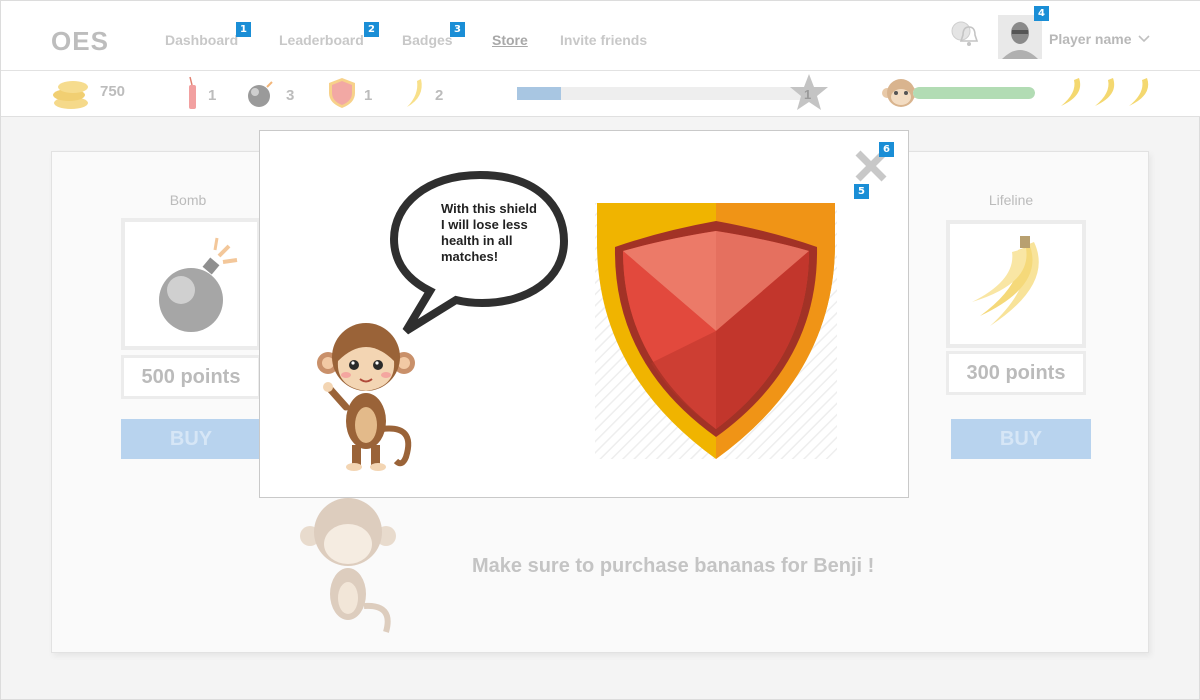 This screenshot has width=1200, height=700. I want to click on shield-count: 1, so click(368, 95).